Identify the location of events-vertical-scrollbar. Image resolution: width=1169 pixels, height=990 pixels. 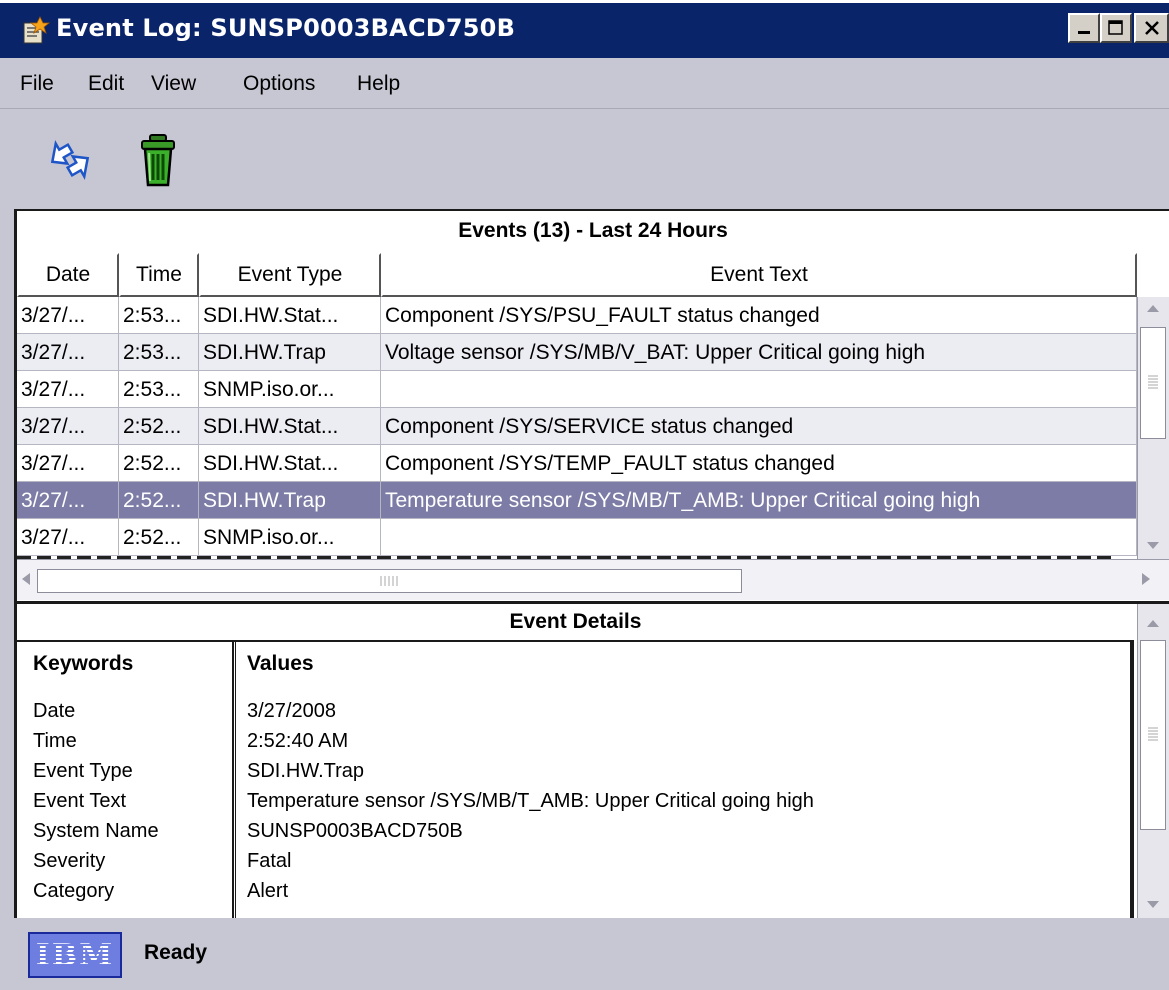
(1153, 428).